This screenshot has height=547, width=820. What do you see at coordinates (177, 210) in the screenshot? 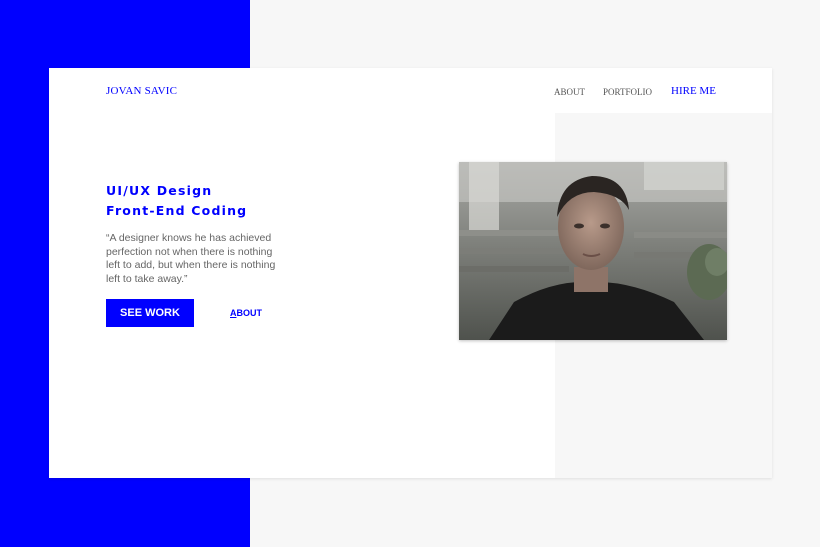
I see `headline-line-2: Front-End Coding` at bounding box center [177, 210].